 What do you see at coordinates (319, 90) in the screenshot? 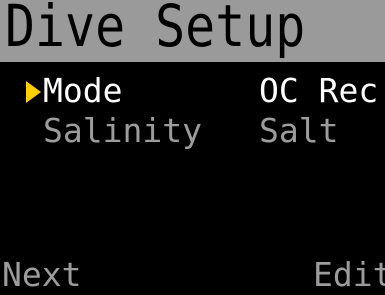
I see `mode-value: OC Rec` at bounding box center [319, 90].